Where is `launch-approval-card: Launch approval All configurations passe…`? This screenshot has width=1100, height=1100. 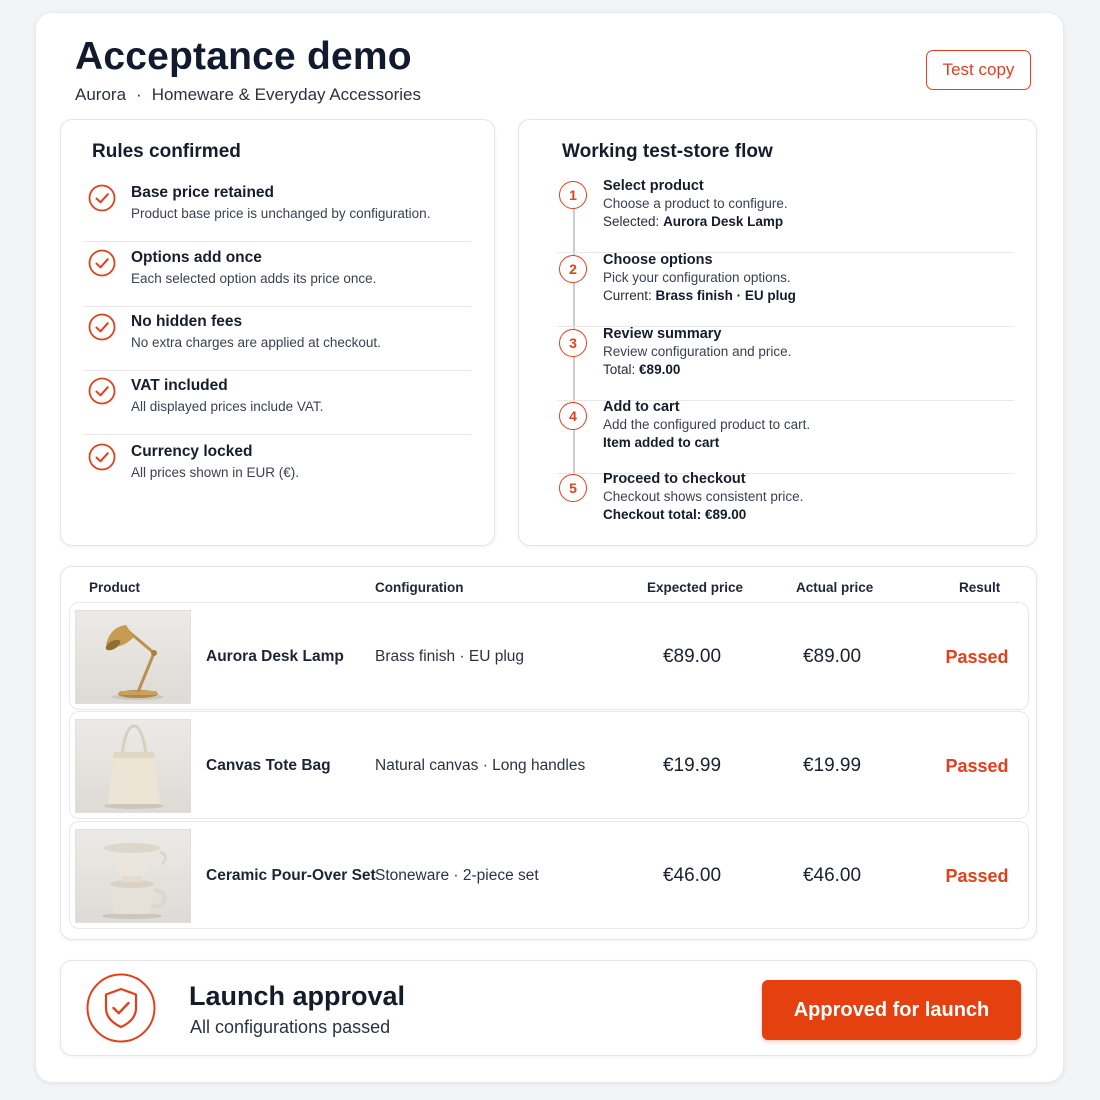
launch-approval-card: Launch approval All configurations passe… is located at coordinates (548, 1008).